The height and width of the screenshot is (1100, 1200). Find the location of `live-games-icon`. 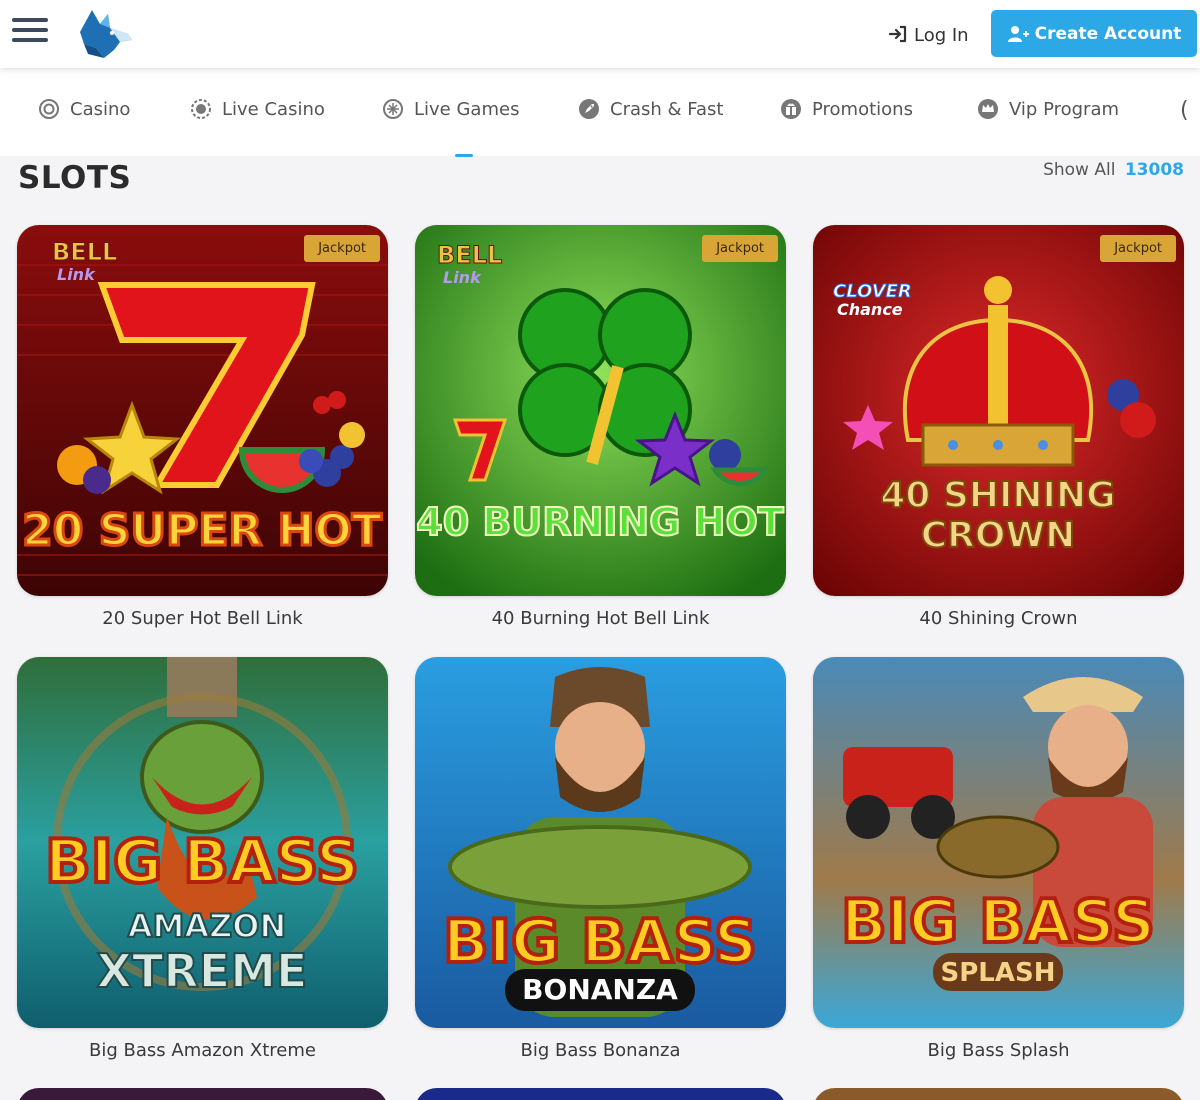

live-games-icon is located at coordinates (393, 109).